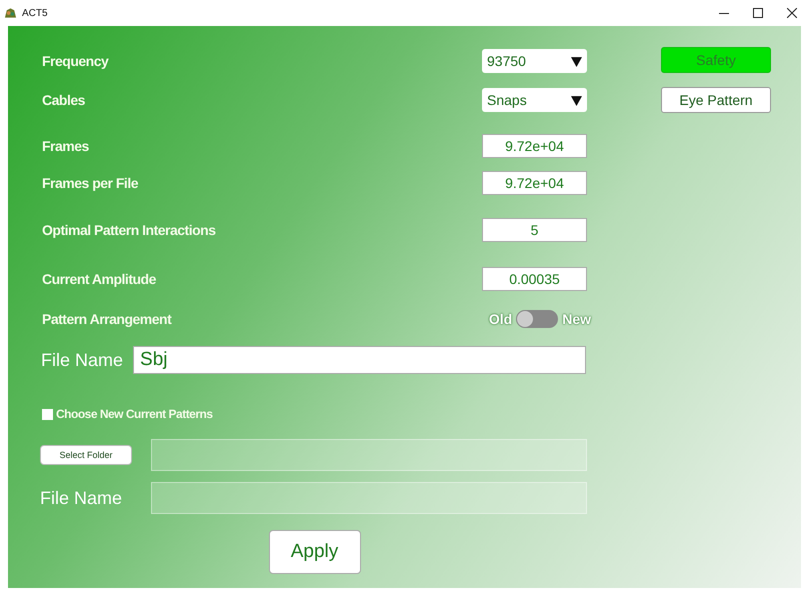  Describe the element at coordinates (314, 552) in the screenshot. I see `apply-button: Apply` at that location.